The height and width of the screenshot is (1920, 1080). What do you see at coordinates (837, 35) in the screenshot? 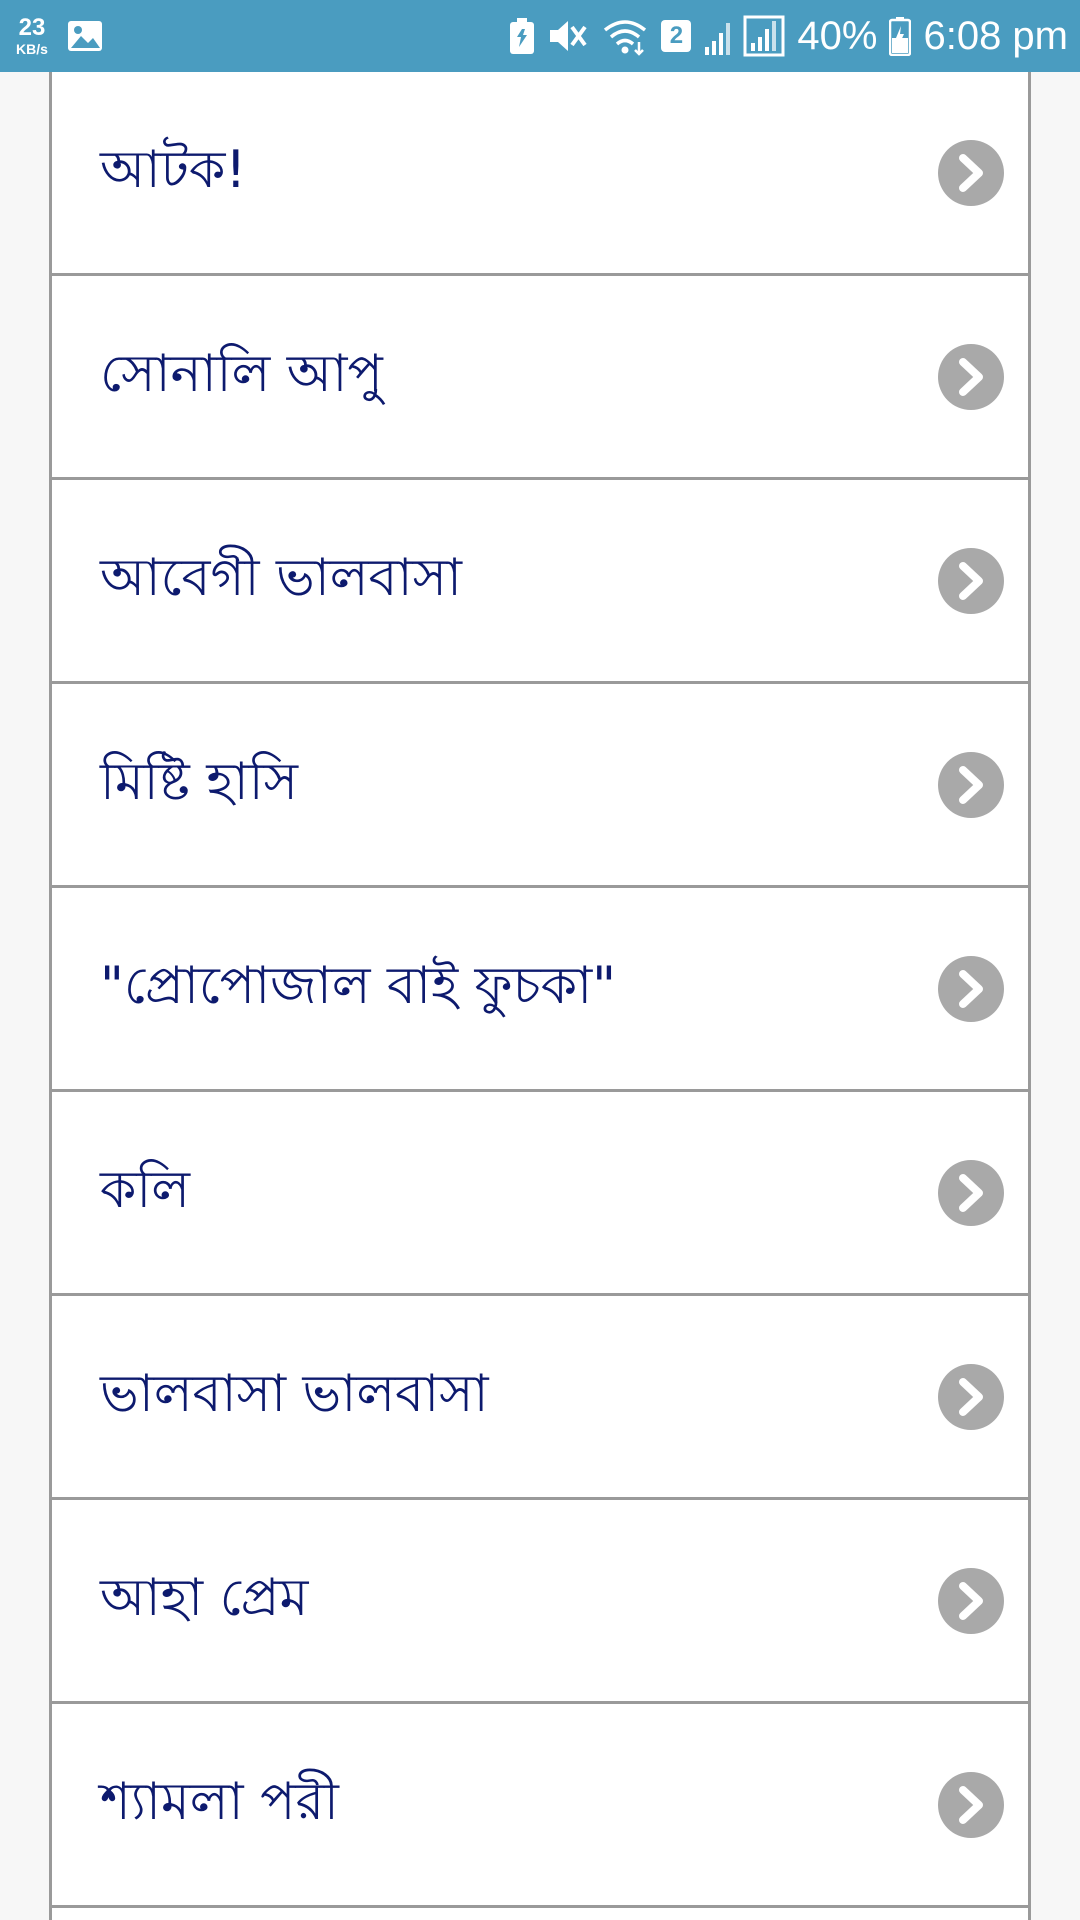
I see `battery-percent: 40%` at bounding box center [837, 35].